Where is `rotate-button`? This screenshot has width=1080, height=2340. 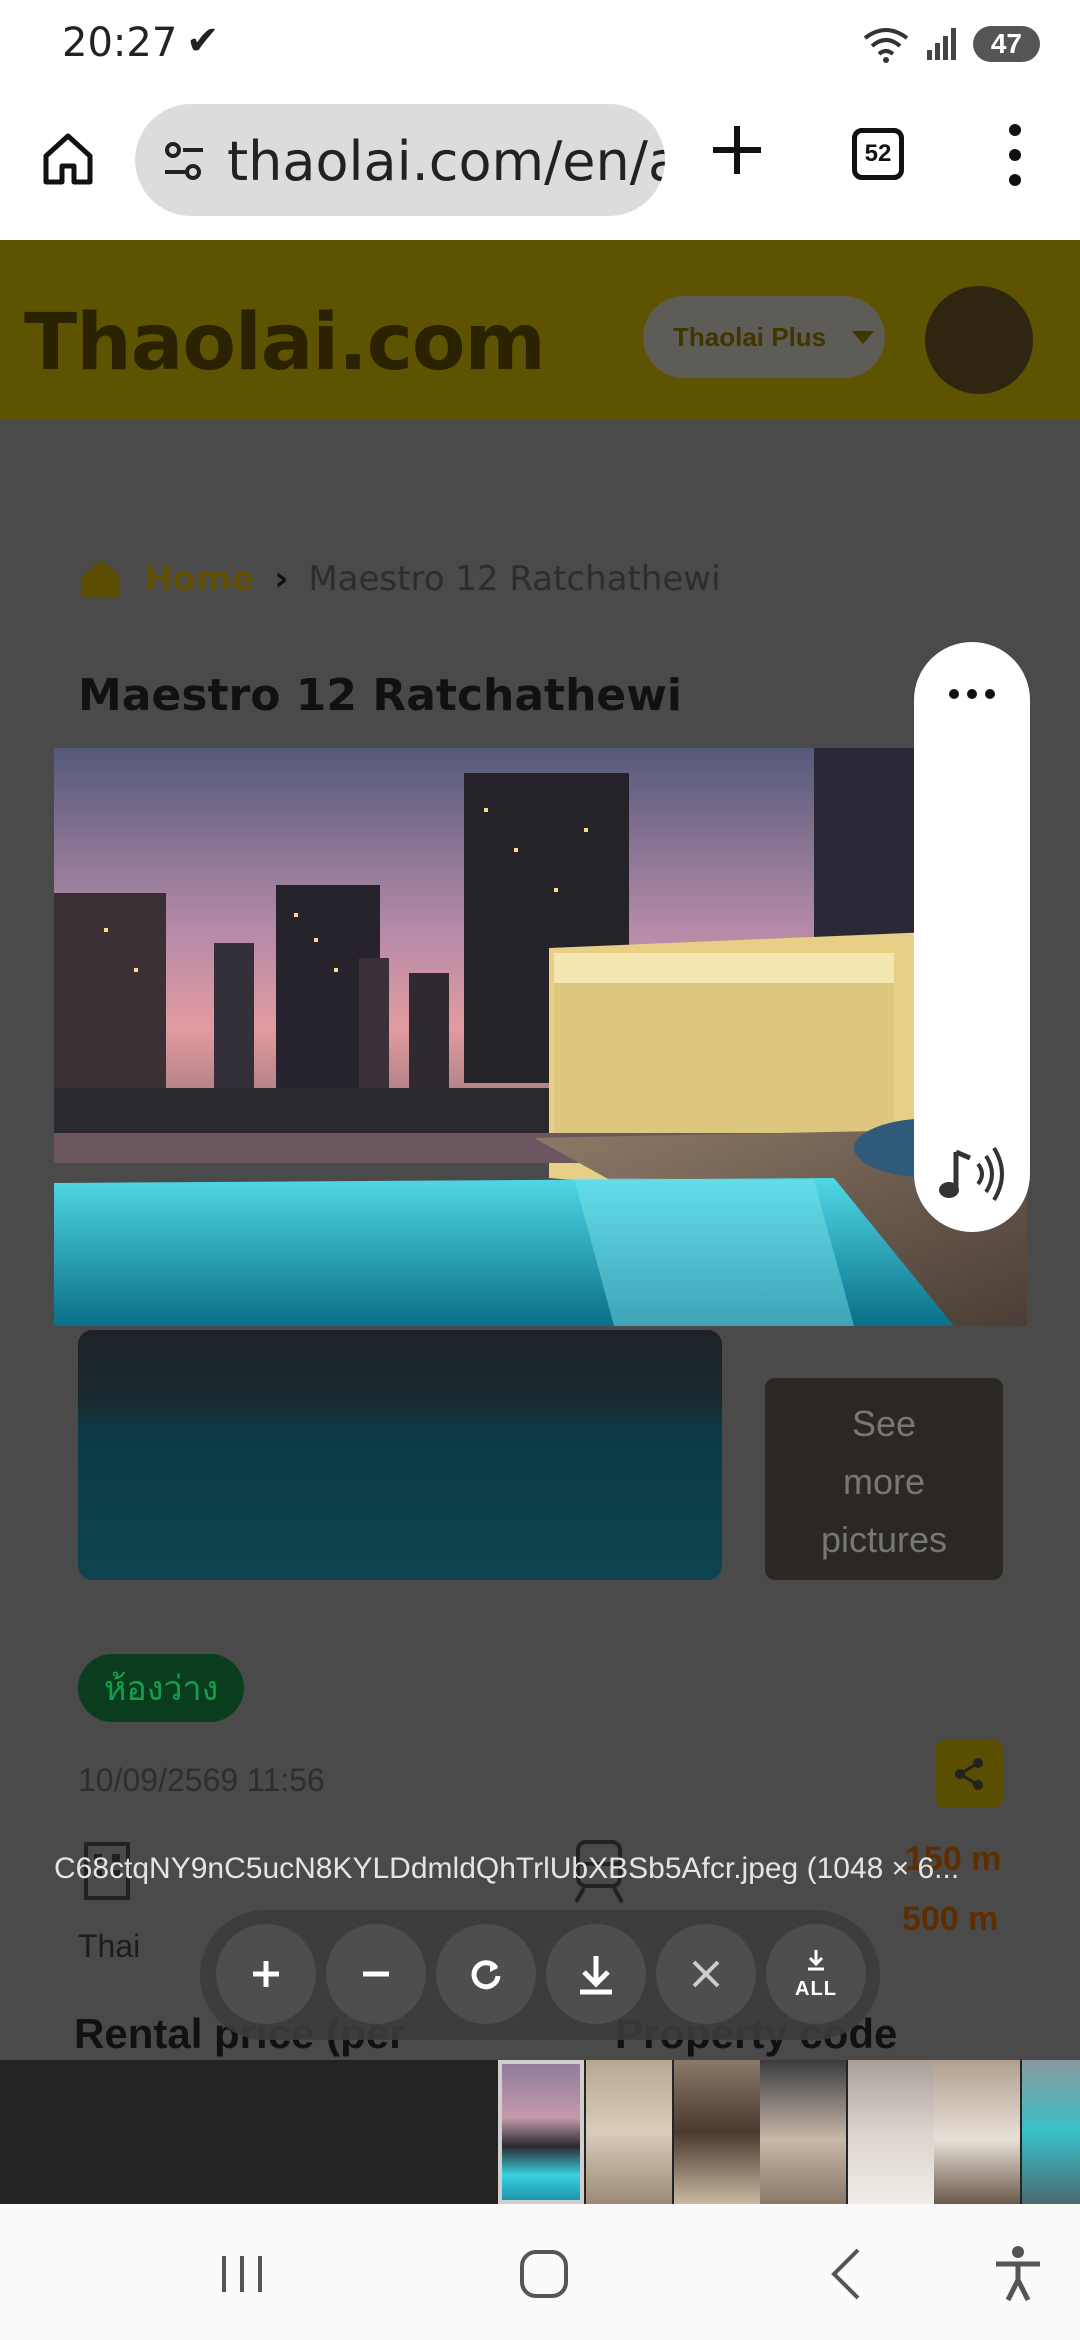 rotate-button is located at coordinates (486, 1974).